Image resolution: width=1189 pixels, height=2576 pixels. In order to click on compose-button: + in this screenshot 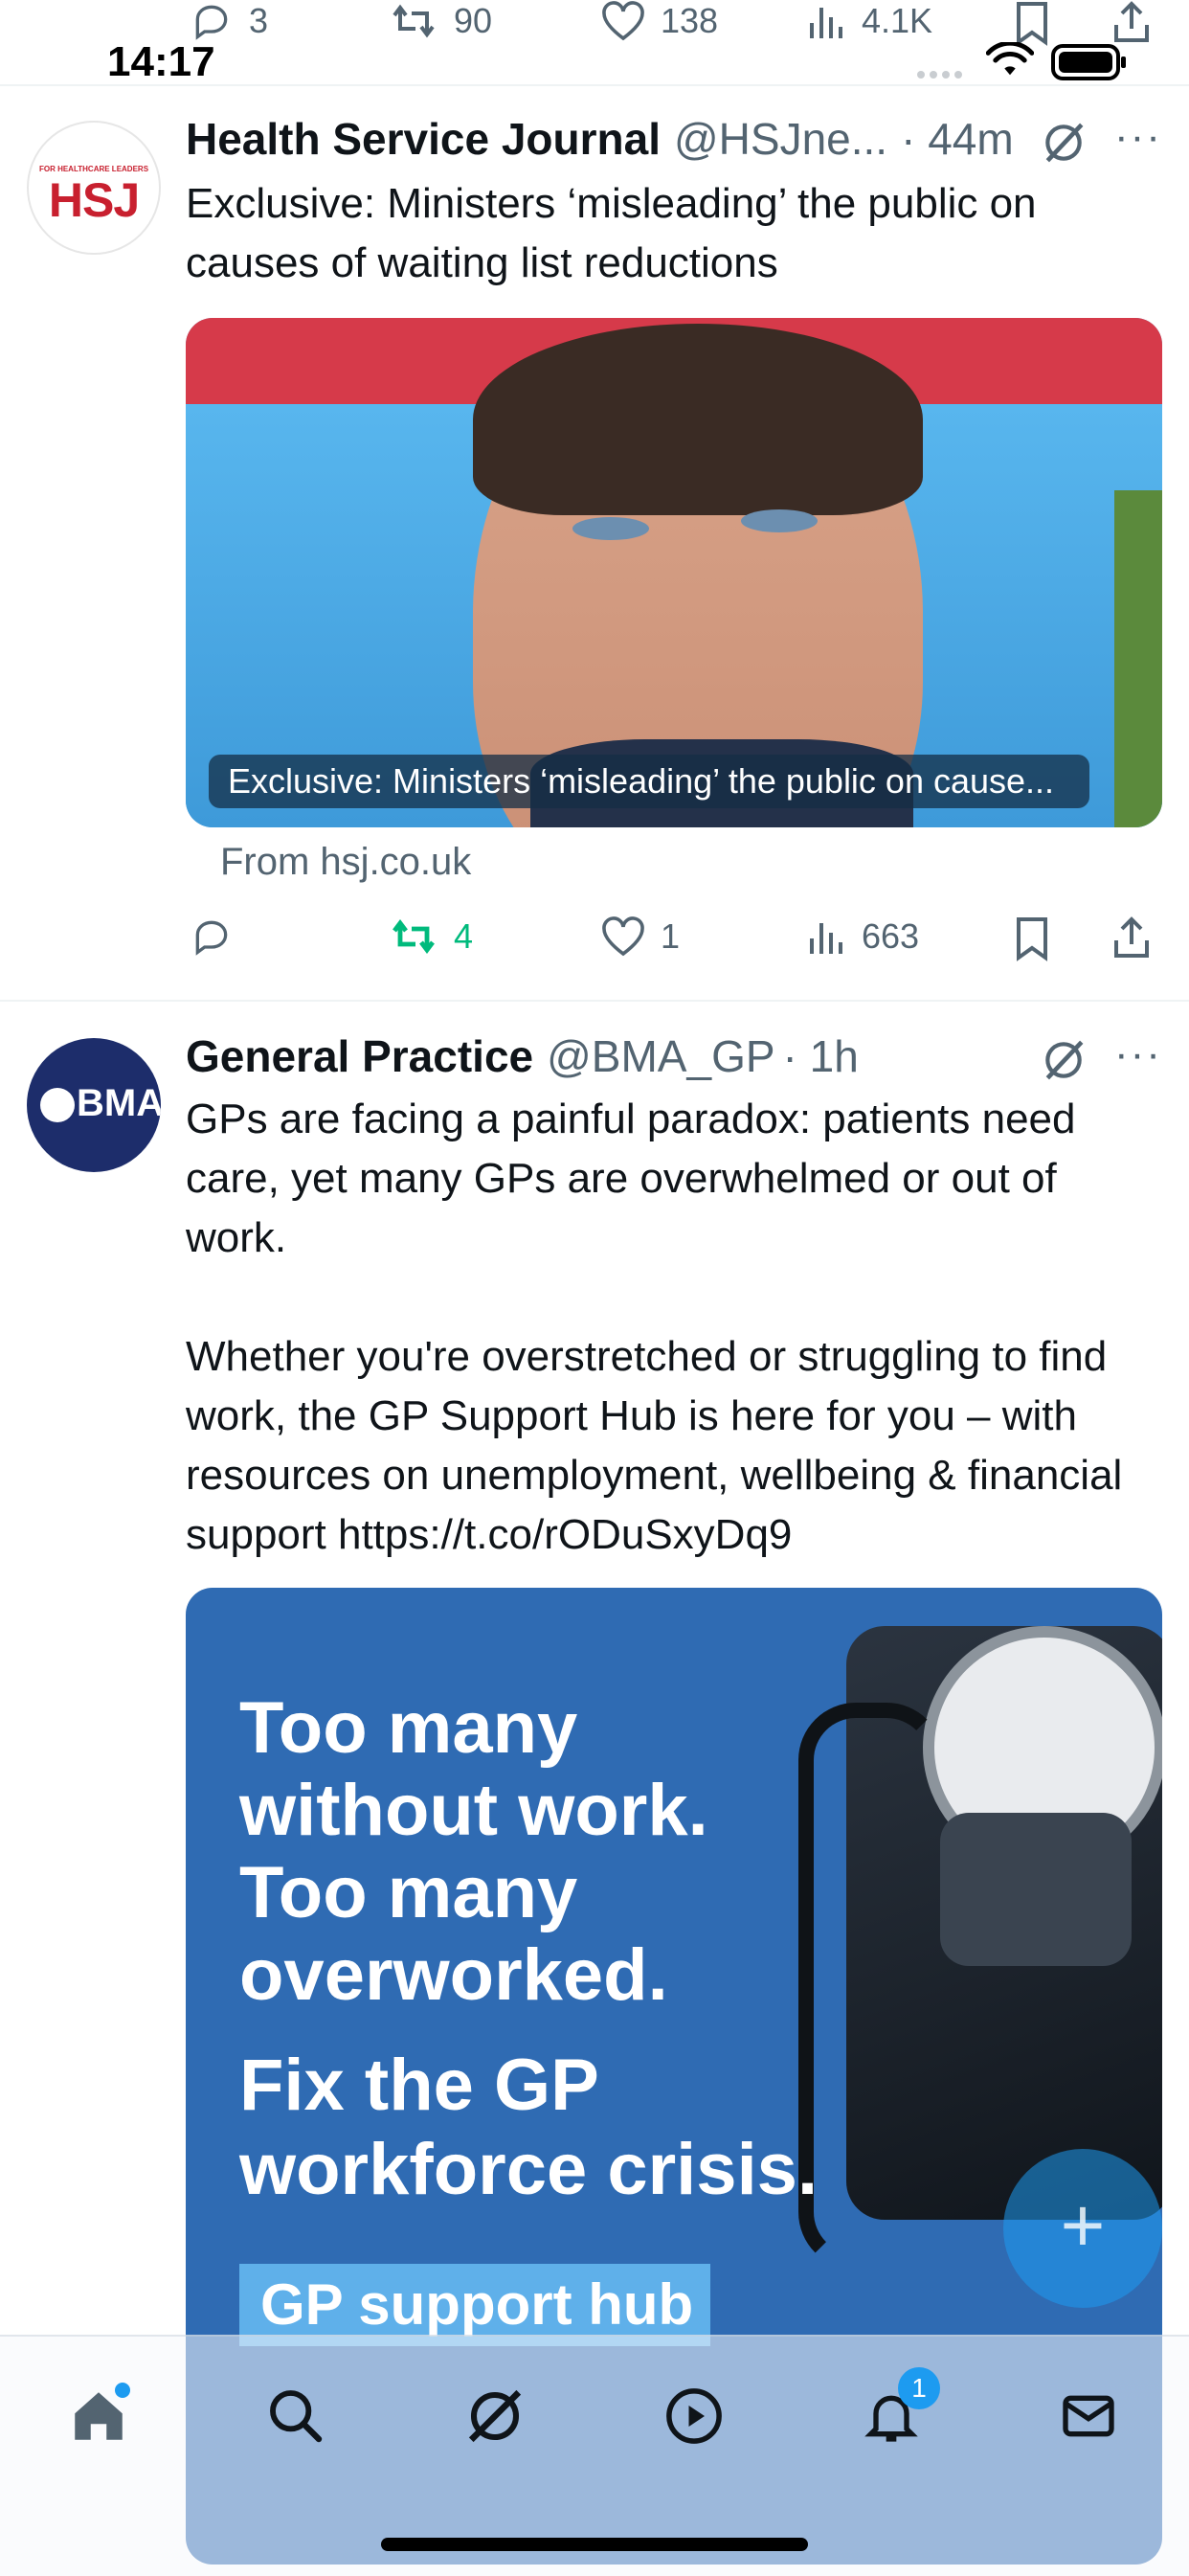, I will do `click(1082, 2228)`.